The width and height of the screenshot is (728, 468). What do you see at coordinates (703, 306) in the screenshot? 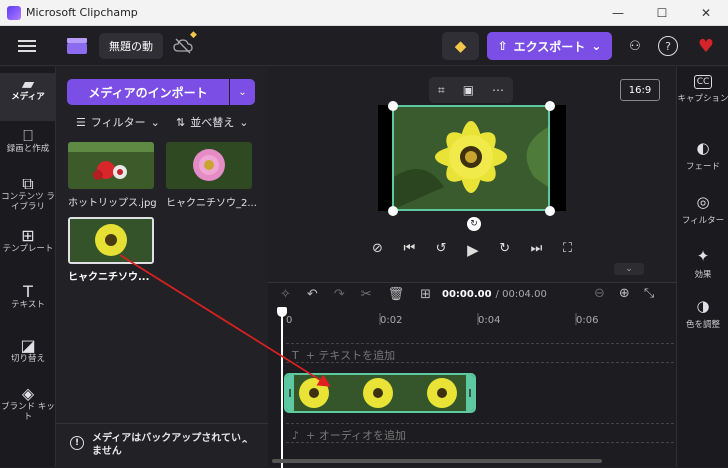
I see `color-adjust-icon: ◑` at bounding box center [703, 306].